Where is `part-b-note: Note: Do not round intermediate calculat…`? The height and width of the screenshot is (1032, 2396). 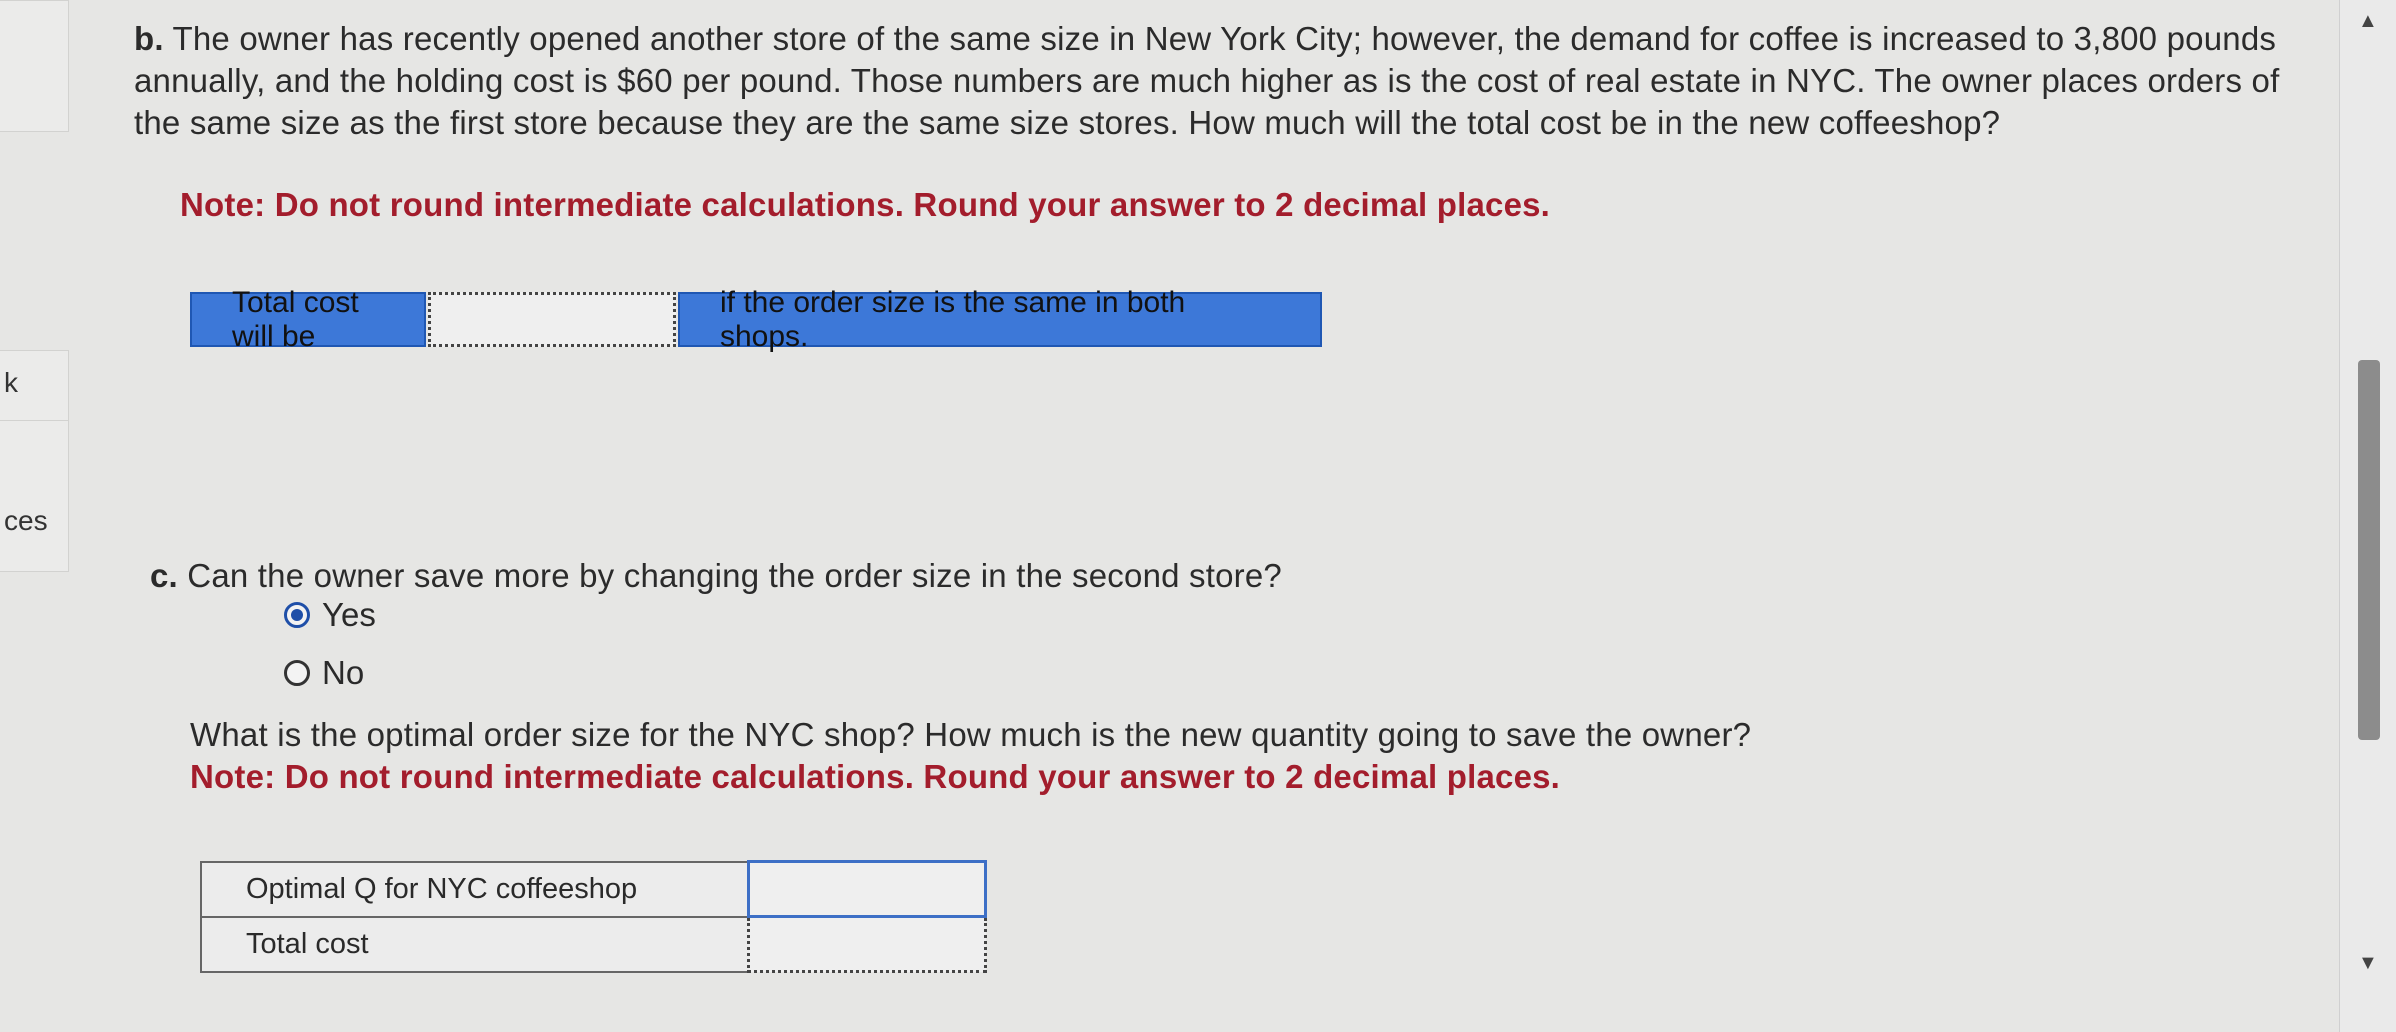
part-b-note: Note: Do not round intermediate calculat… is located at coordinates (865, 204).